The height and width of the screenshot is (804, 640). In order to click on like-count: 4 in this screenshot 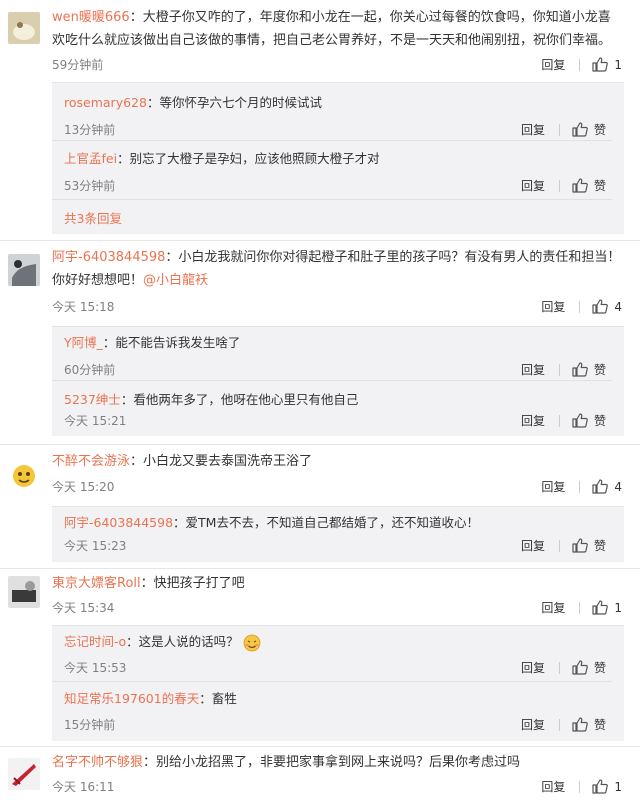, I will do `click(618, 306)`.